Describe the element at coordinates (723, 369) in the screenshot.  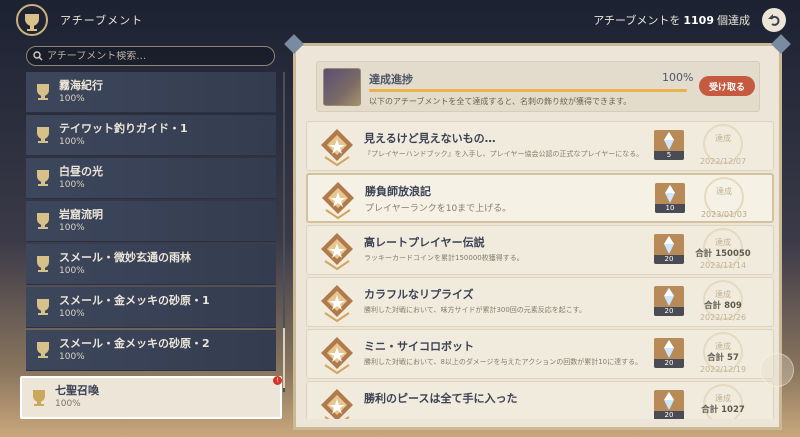
I see `completion-date: 2022/12/19` at that location.